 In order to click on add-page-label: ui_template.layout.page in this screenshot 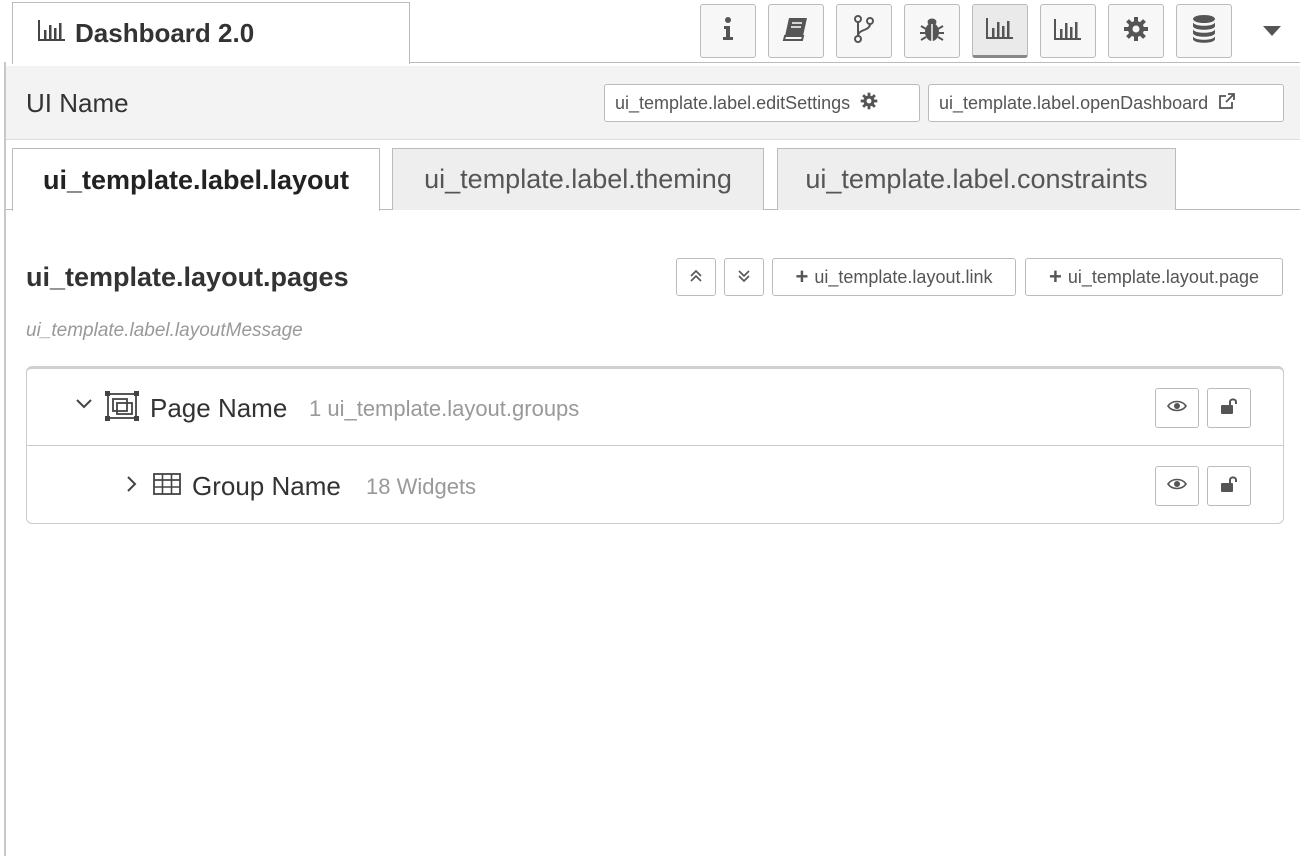, I will do `click(1163, 276)`.